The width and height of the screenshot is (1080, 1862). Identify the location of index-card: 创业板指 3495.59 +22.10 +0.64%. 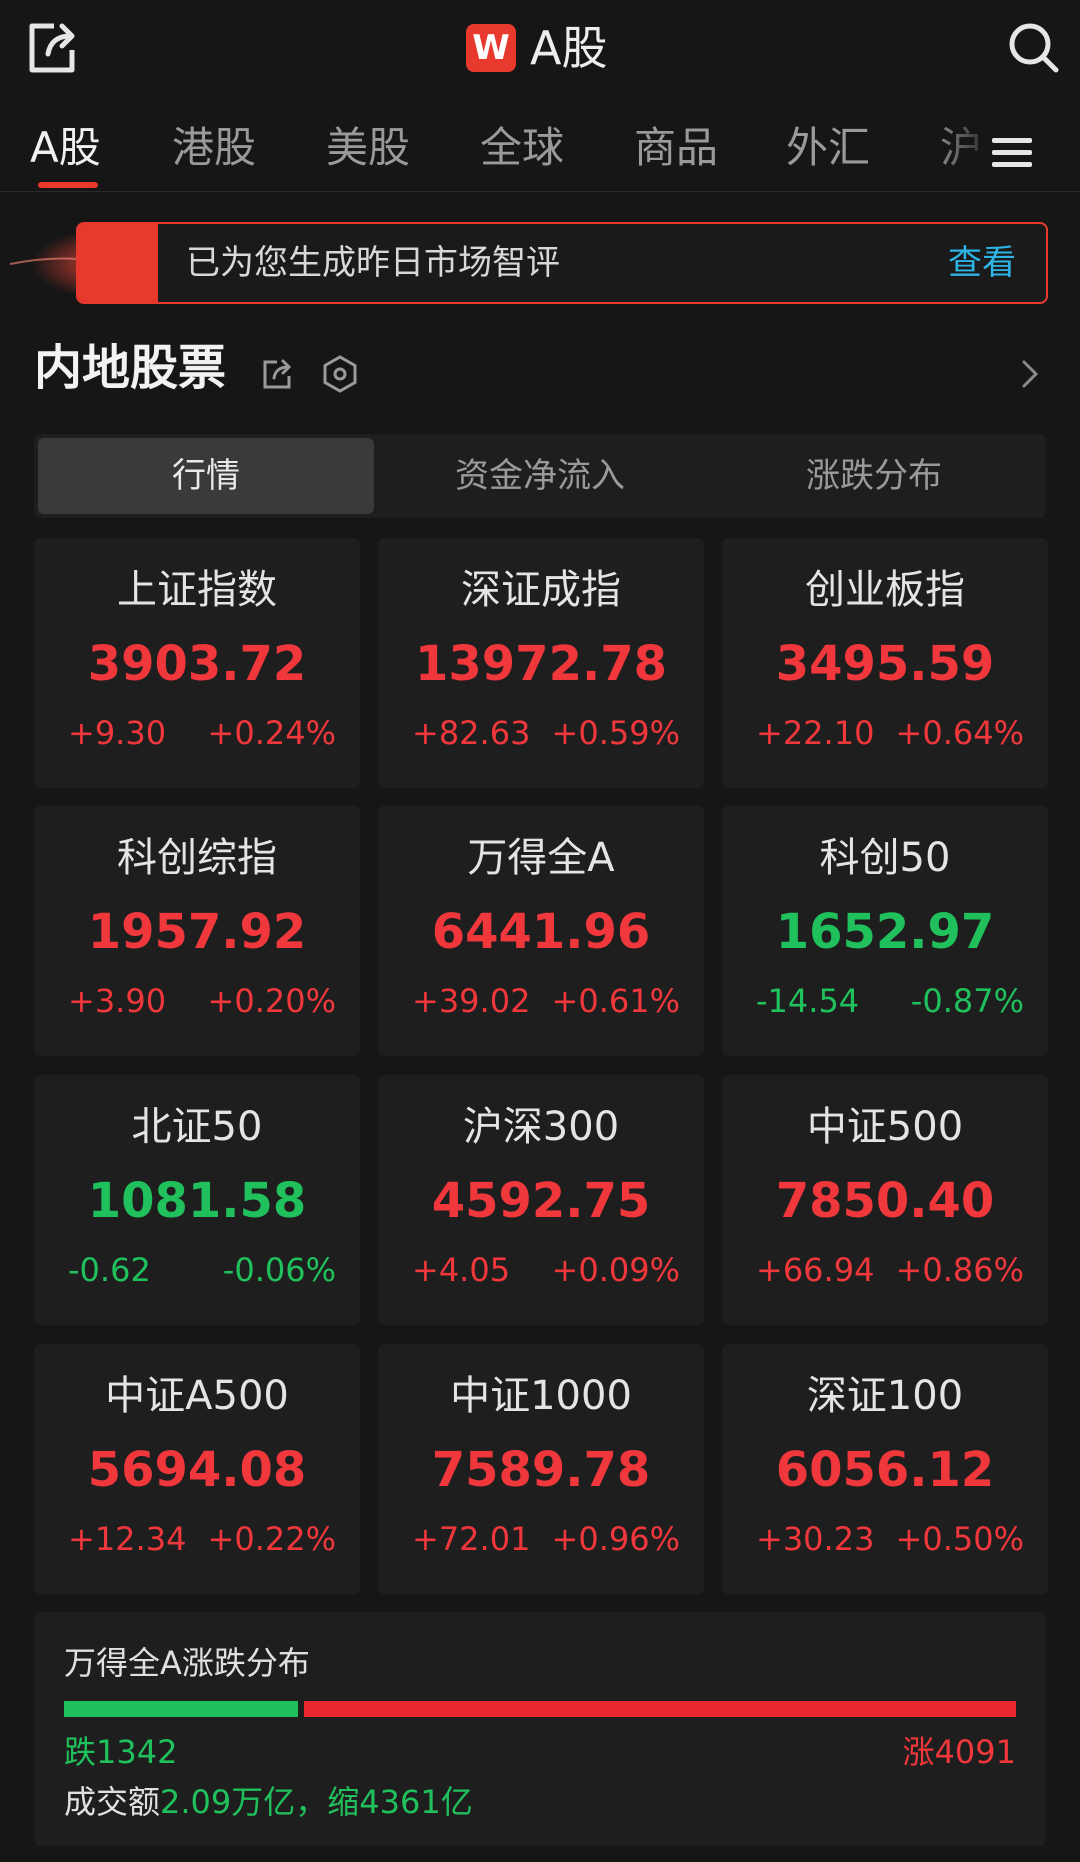
(885, 663).